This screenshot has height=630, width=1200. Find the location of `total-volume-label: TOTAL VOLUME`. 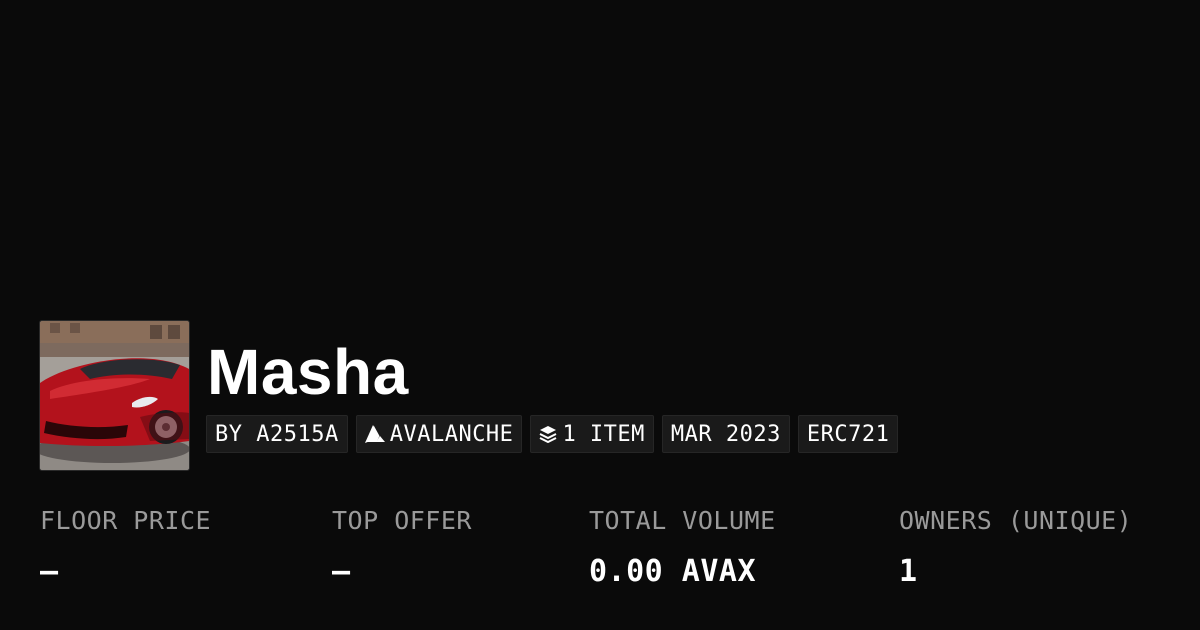

total-volume-label: TOTAL VOLUME is located at coordinates (682, 520).